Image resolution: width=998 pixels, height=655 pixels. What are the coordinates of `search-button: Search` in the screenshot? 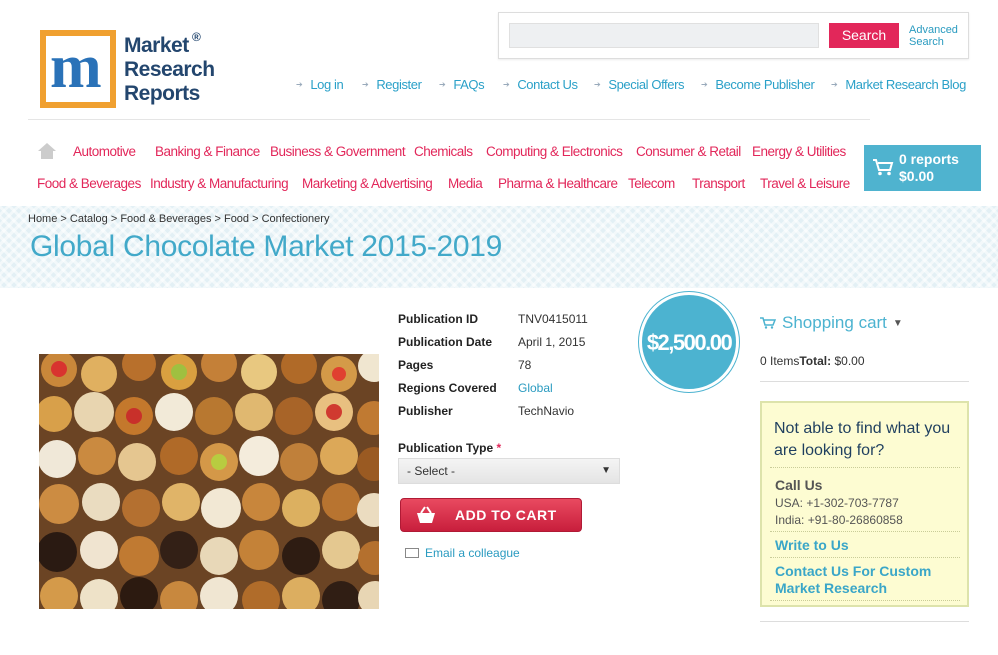 It's located at (864, 35).